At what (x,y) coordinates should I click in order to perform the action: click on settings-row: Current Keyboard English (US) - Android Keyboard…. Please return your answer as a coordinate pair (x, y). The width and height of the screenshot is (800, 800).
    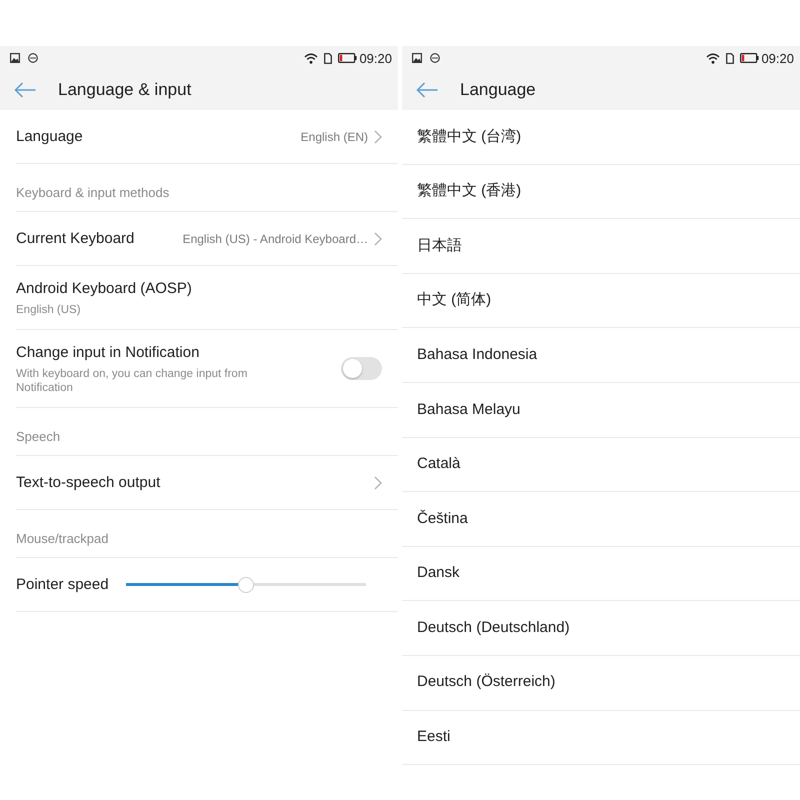
    Looking at the image, I should click on (207, 239).